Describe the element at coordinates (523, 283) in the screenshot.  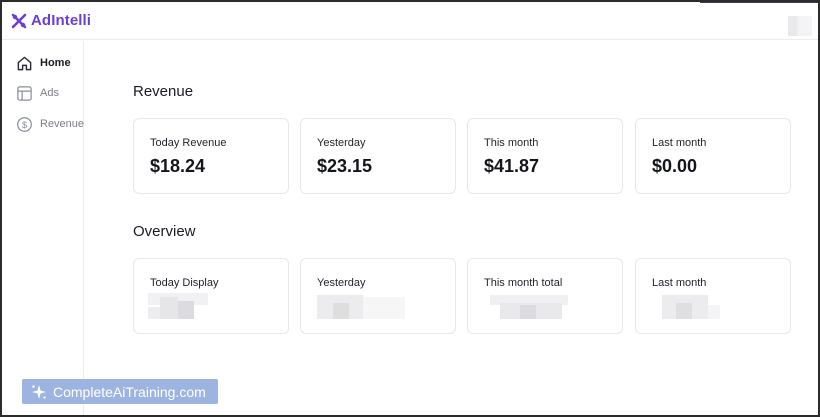
I see `card-label: This month total` at that location.